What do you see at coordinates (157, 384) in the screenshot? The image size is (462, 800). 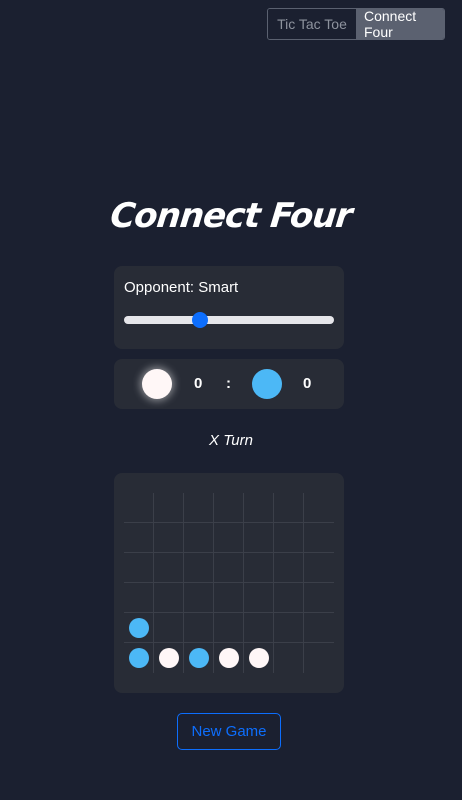 I see `white-player-disc-icon` at bounding box center [157, 384].